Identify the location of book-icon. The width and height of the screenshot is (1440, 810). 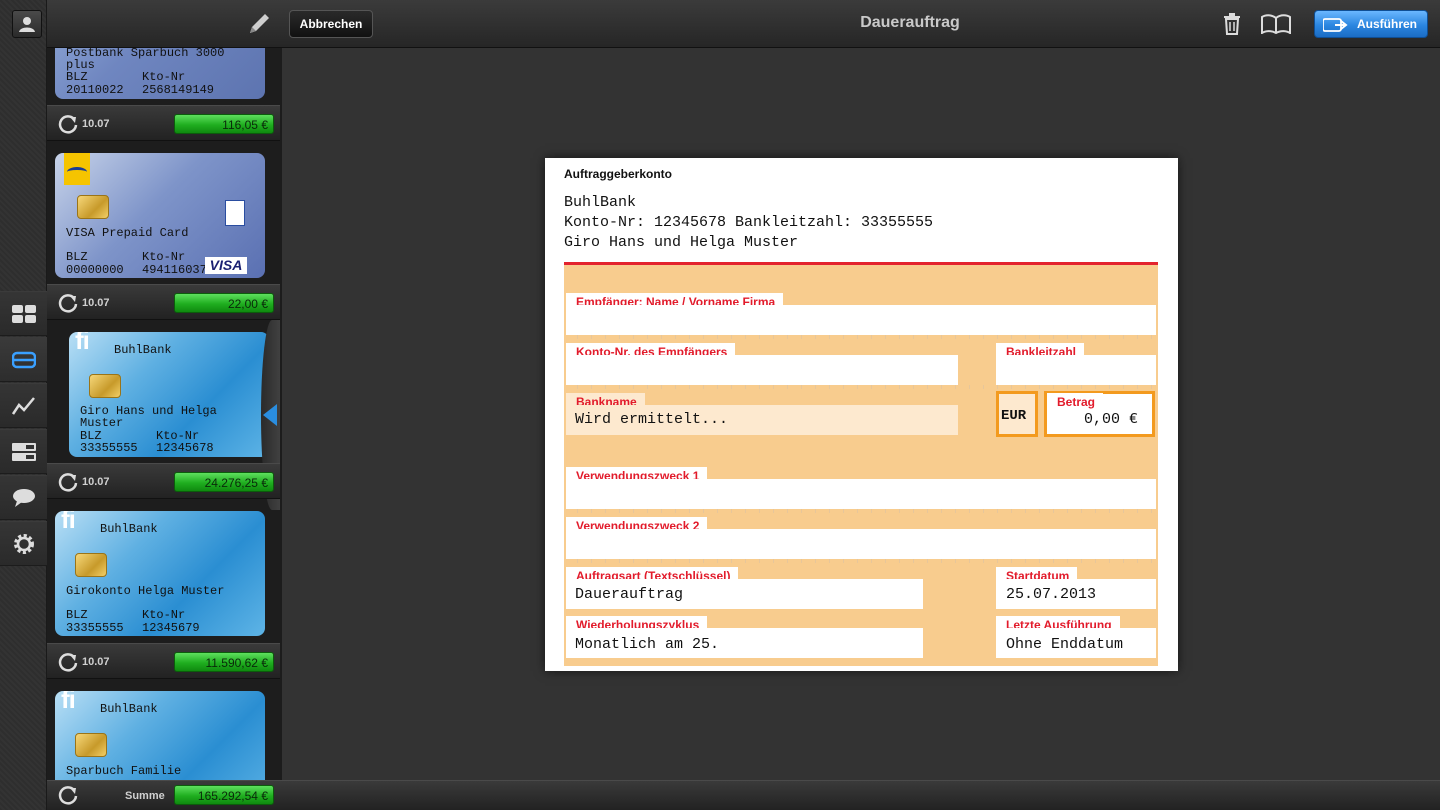
(1276, 24).